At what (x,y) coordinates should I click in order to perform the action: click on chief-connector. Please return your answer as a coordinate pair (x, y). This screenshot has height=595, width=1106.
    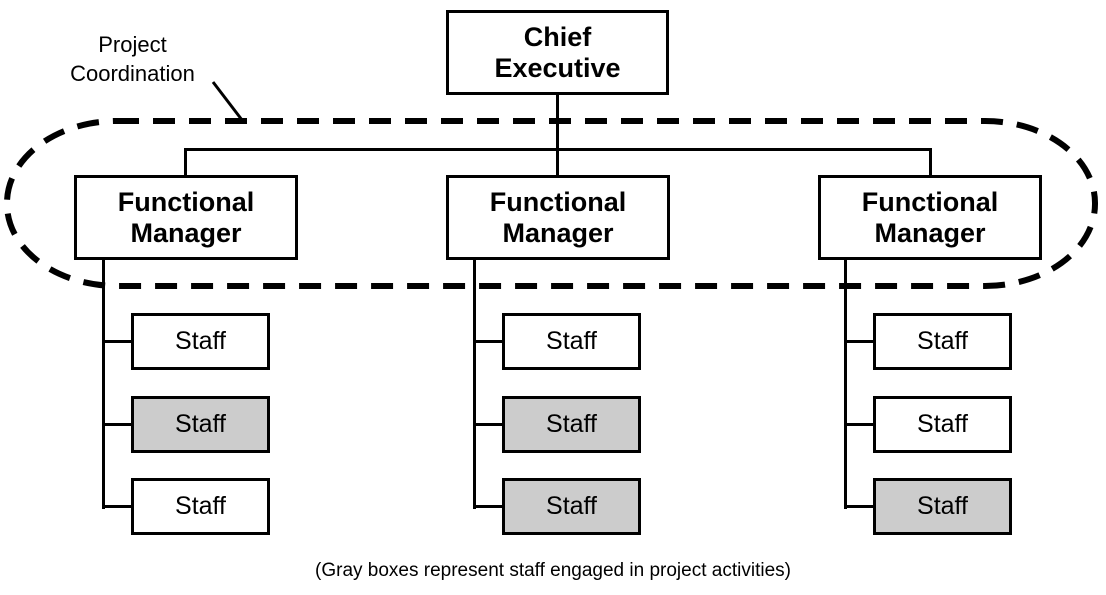
    Looking at the image, I should click on (557, 135).